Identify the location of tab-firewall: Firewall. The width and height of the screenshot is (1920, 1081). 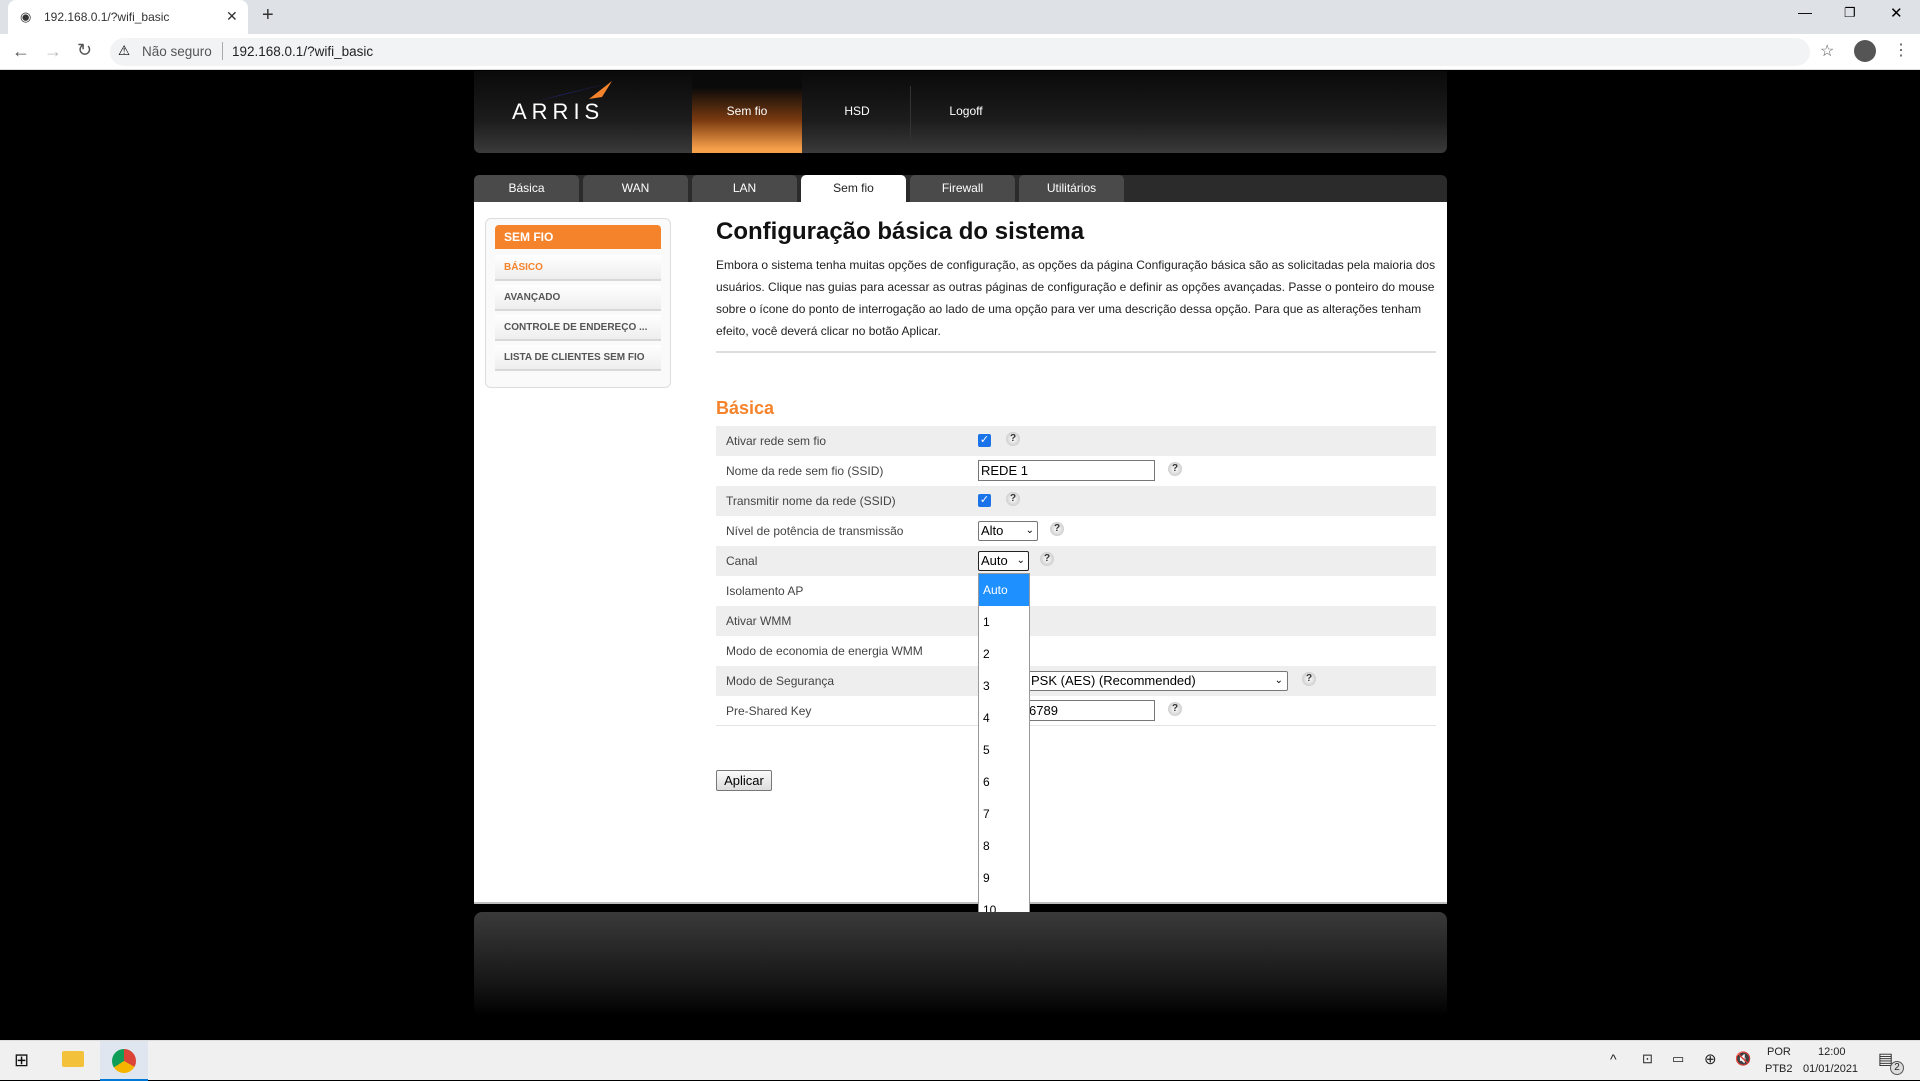
(962, 188).